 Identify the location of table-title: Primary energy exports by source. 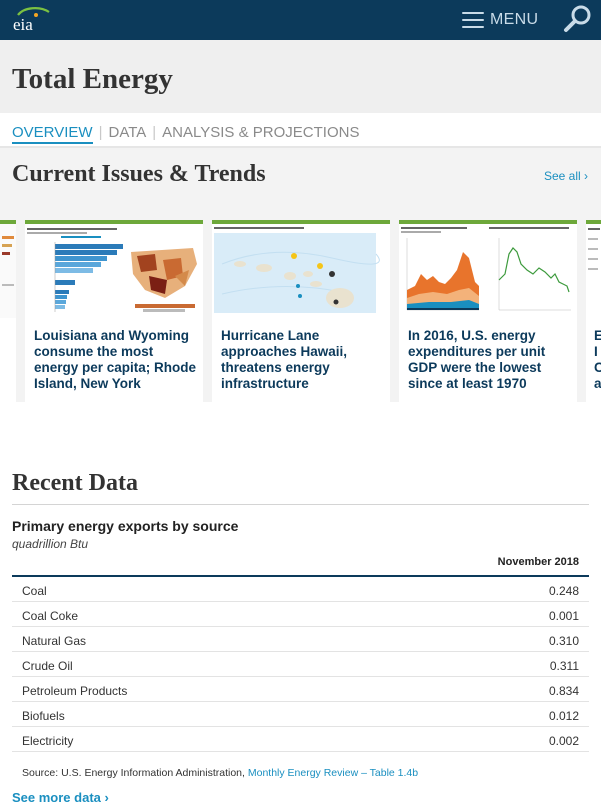
(125, 526).